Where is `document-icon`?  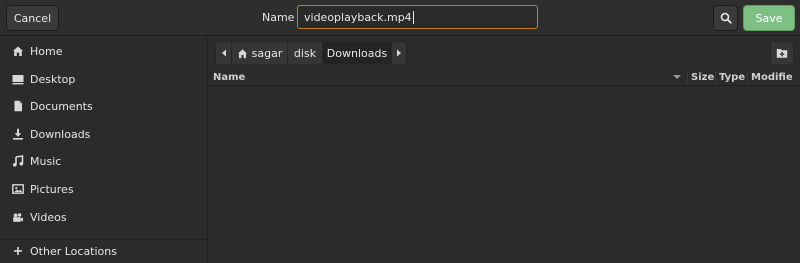
document-icon is located at coordinates (17, 106).